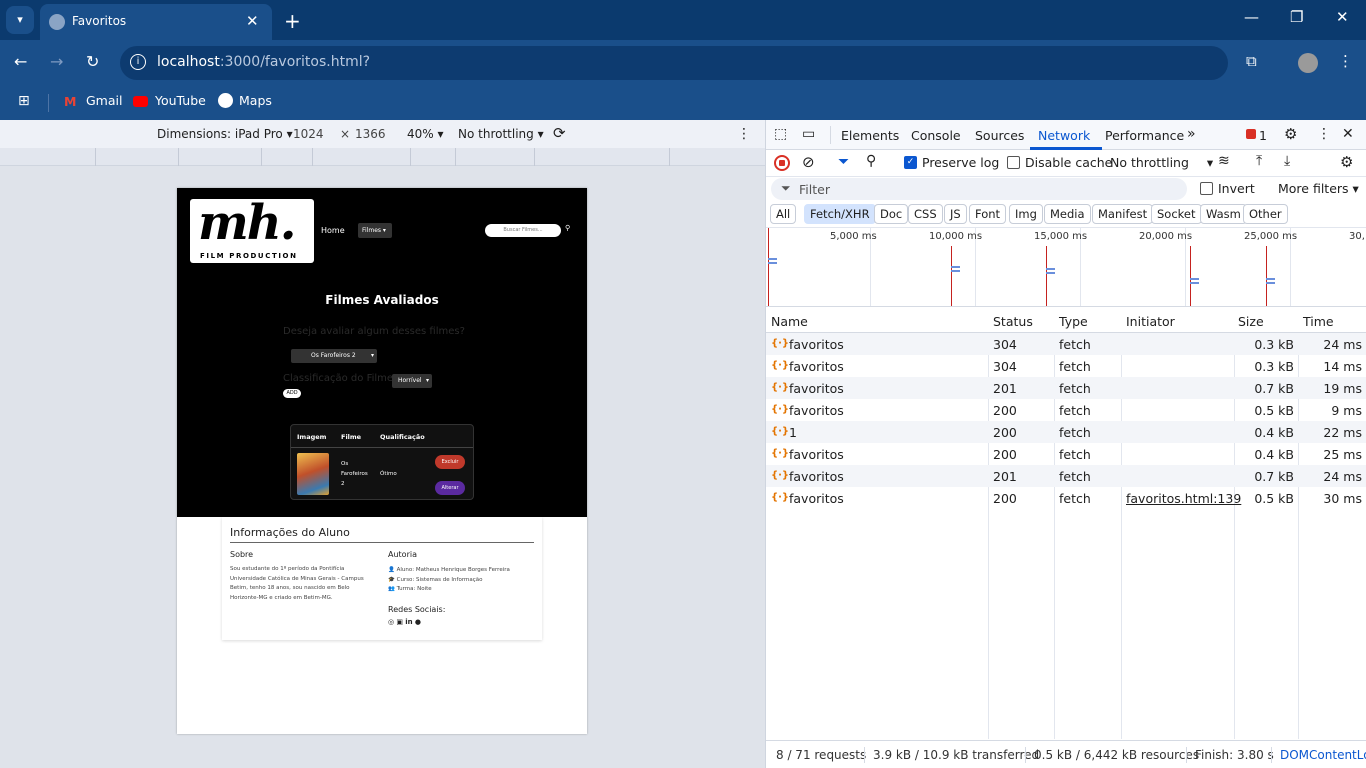 This screenshot has width=1366, height=768. What do you see at coordinates (843, 162) in the screenshot?
I see `filter-funnel-icon: ⏷` at bounding box center [843, 162].